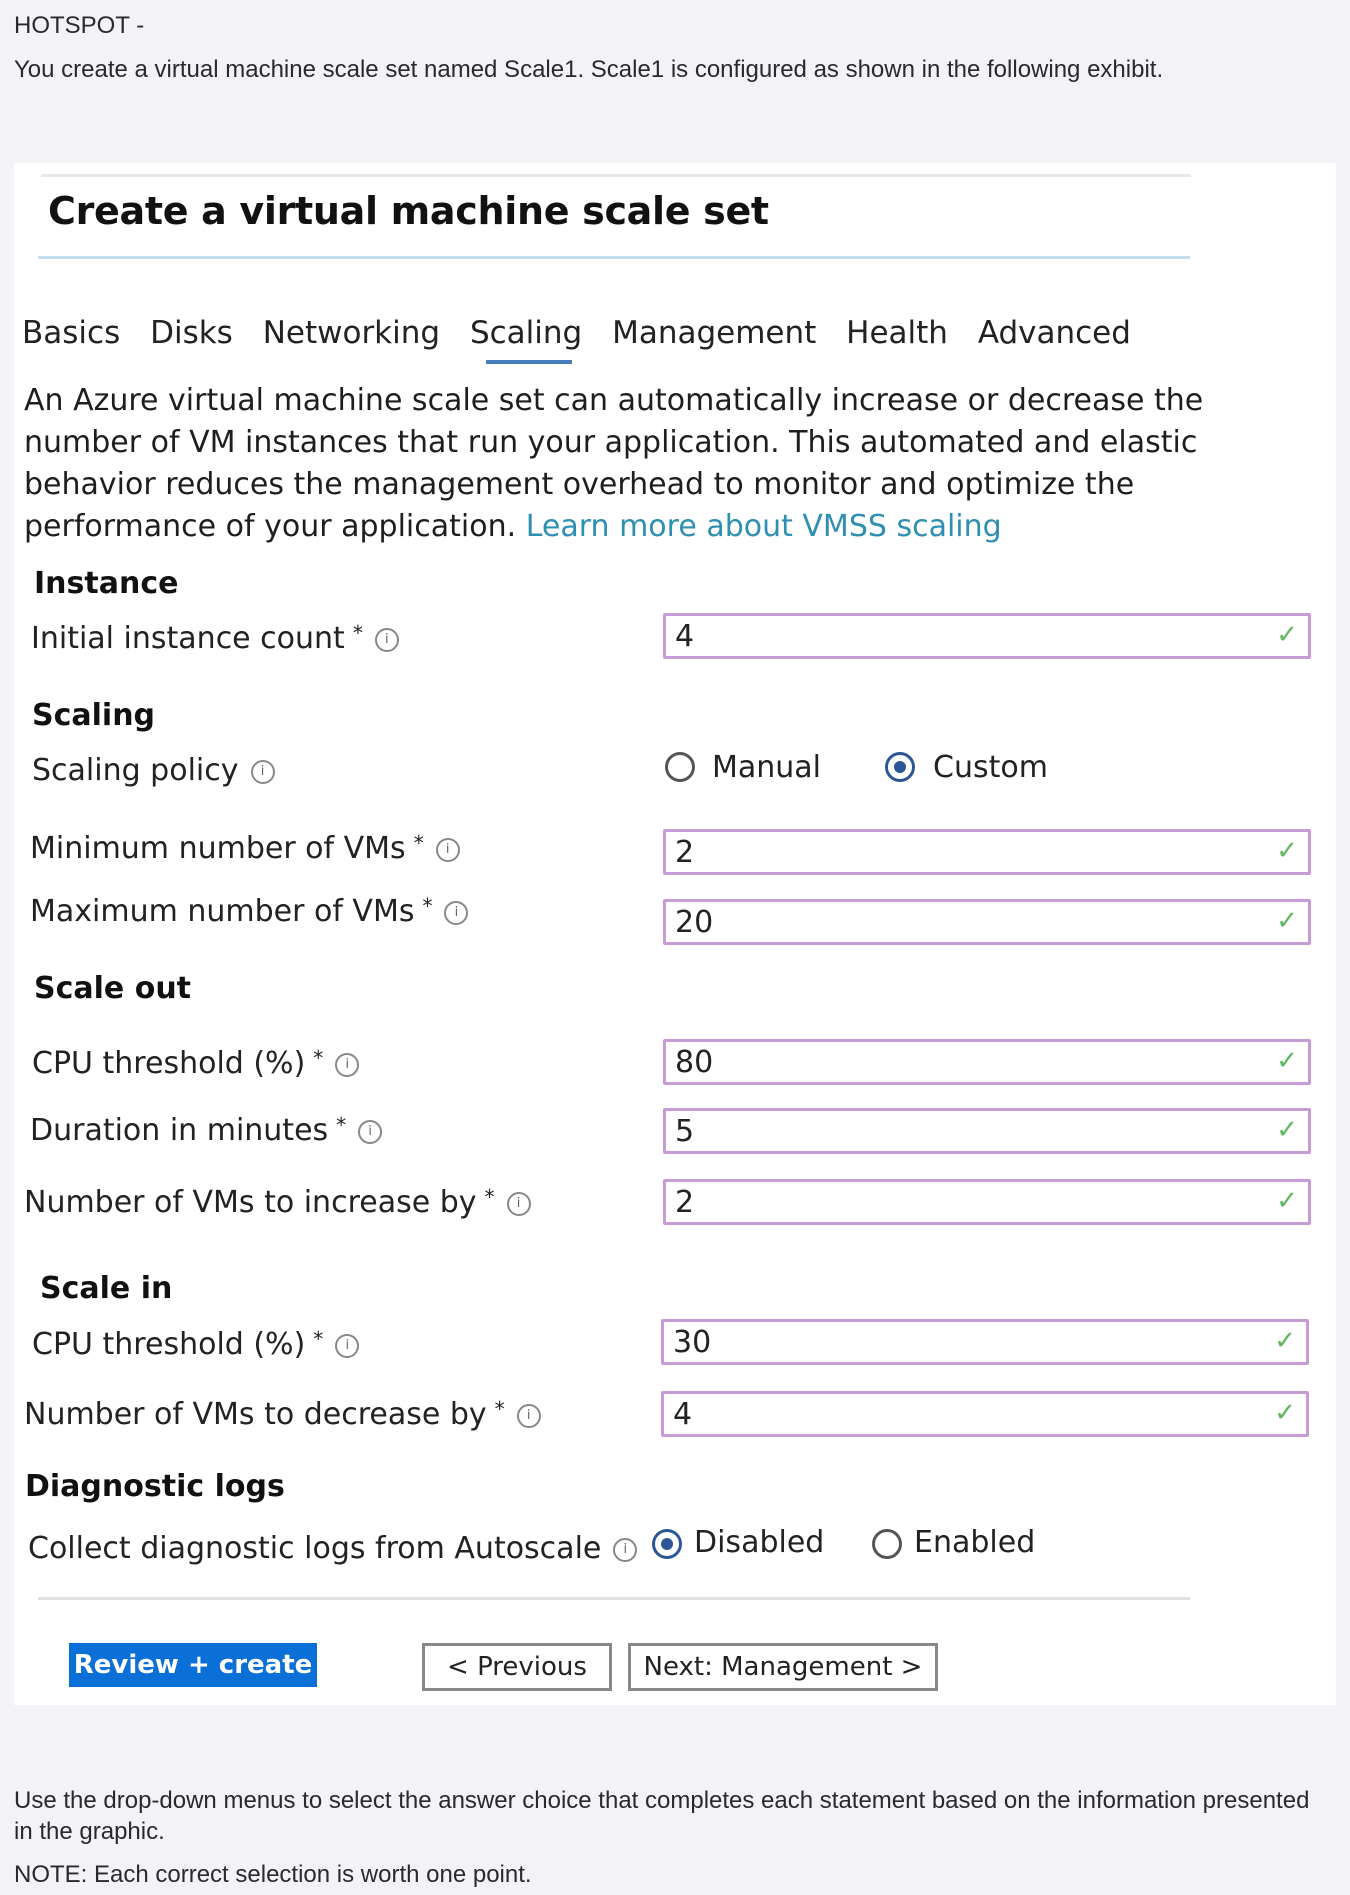 The width and height of the screenshot is (1350, 1895). Describe the element at coordinates (987, 636) in the screenshot. I see `initial-count-input: 4 ✓` at that location.